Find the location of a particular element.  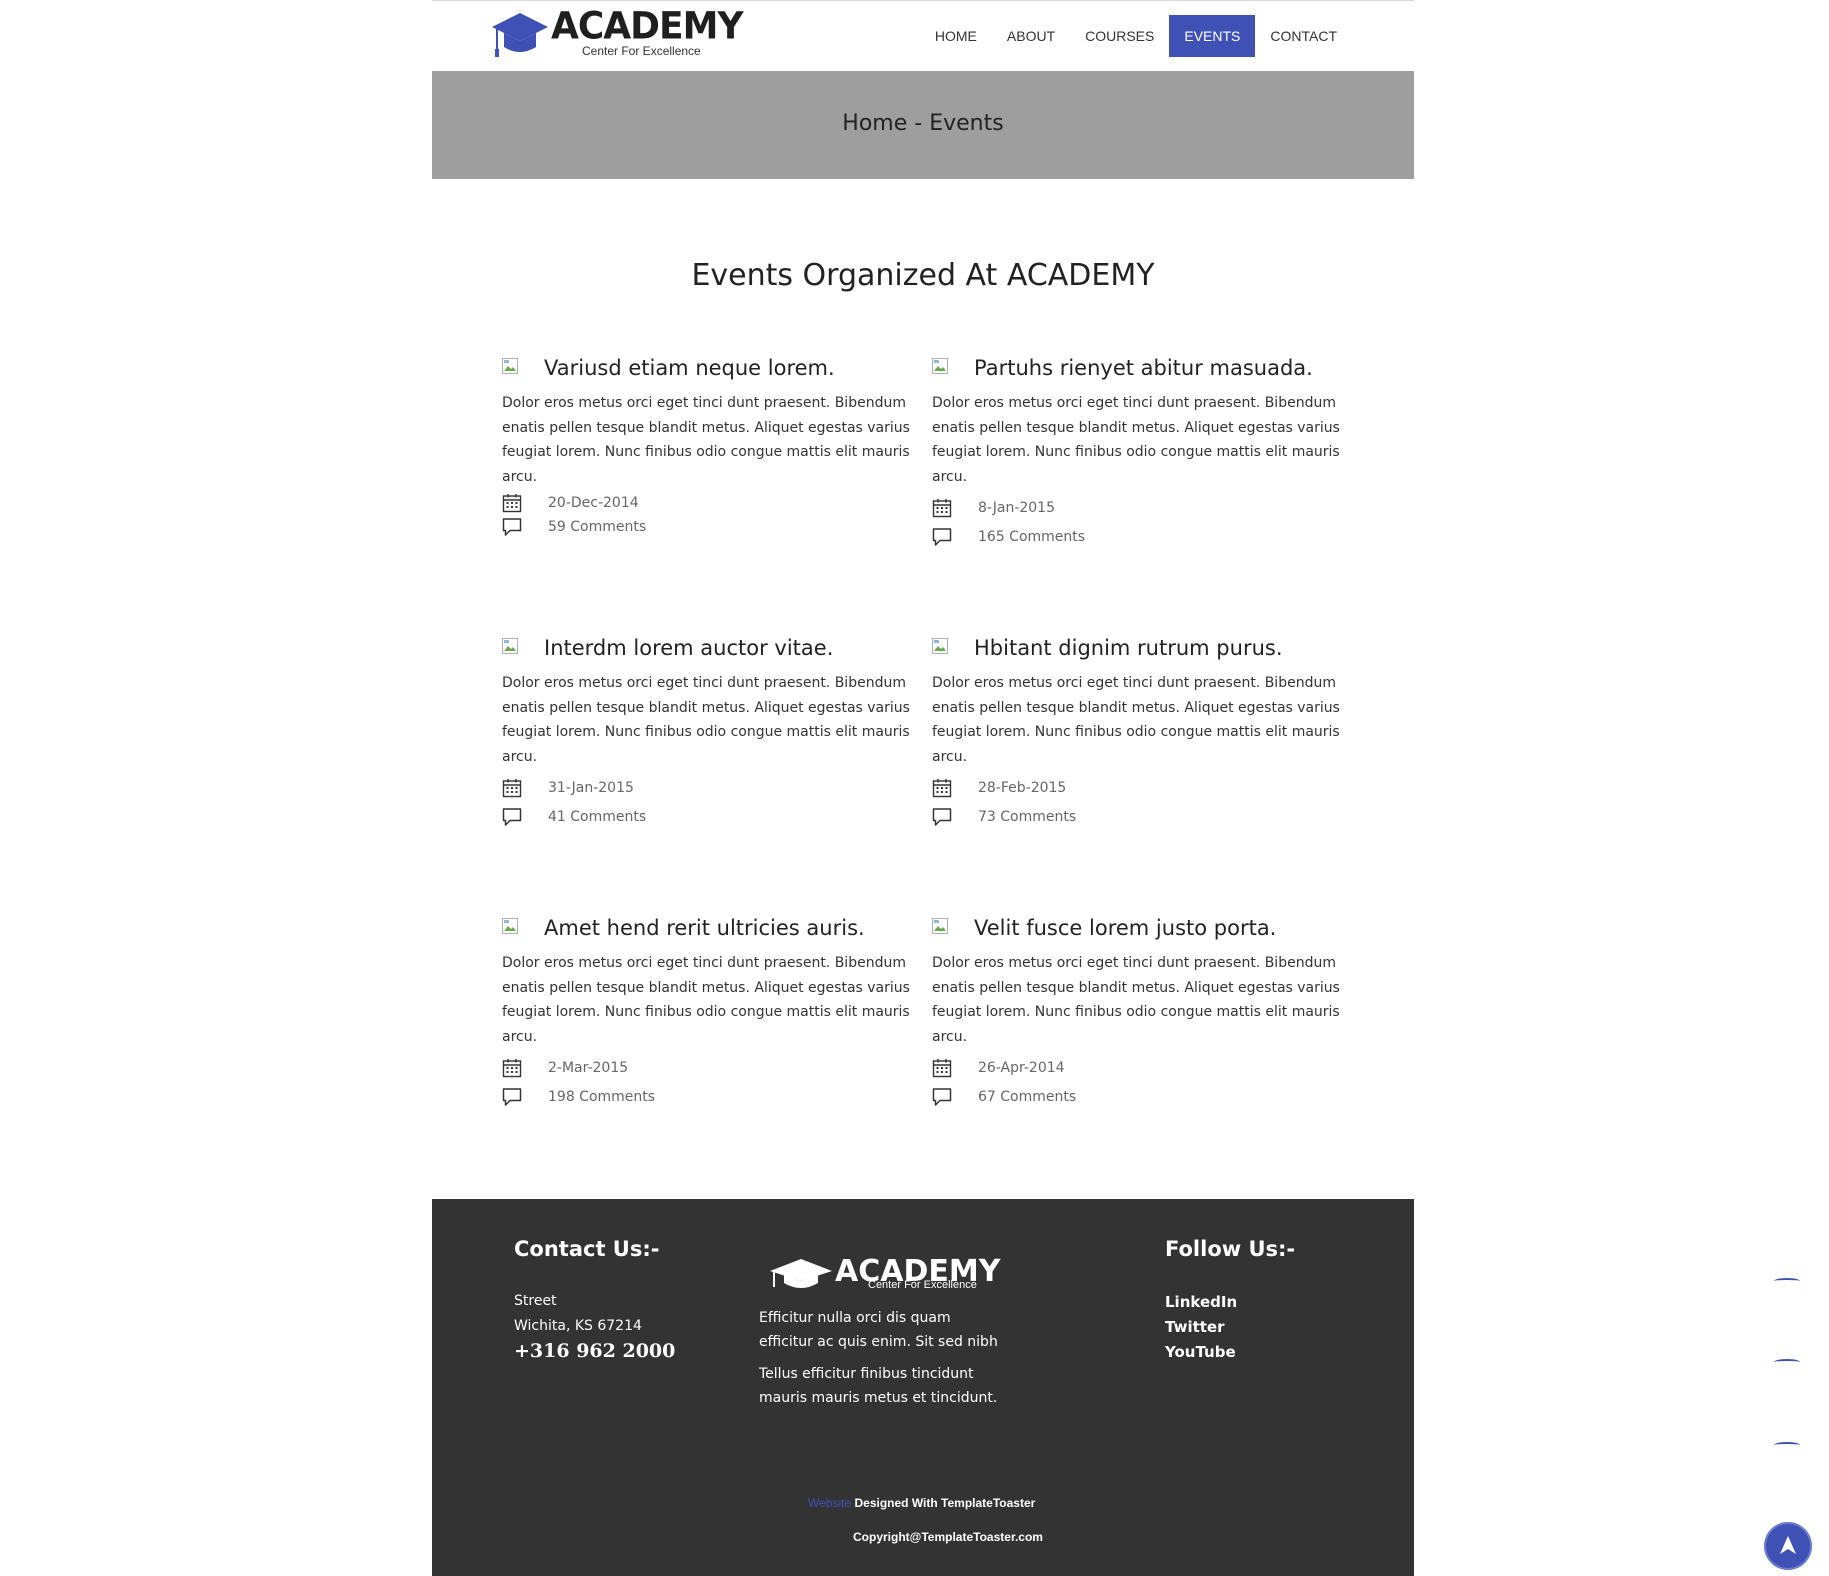

about-text: Efficitur nulla orci dis quam is located at coordinates (855, 1318).